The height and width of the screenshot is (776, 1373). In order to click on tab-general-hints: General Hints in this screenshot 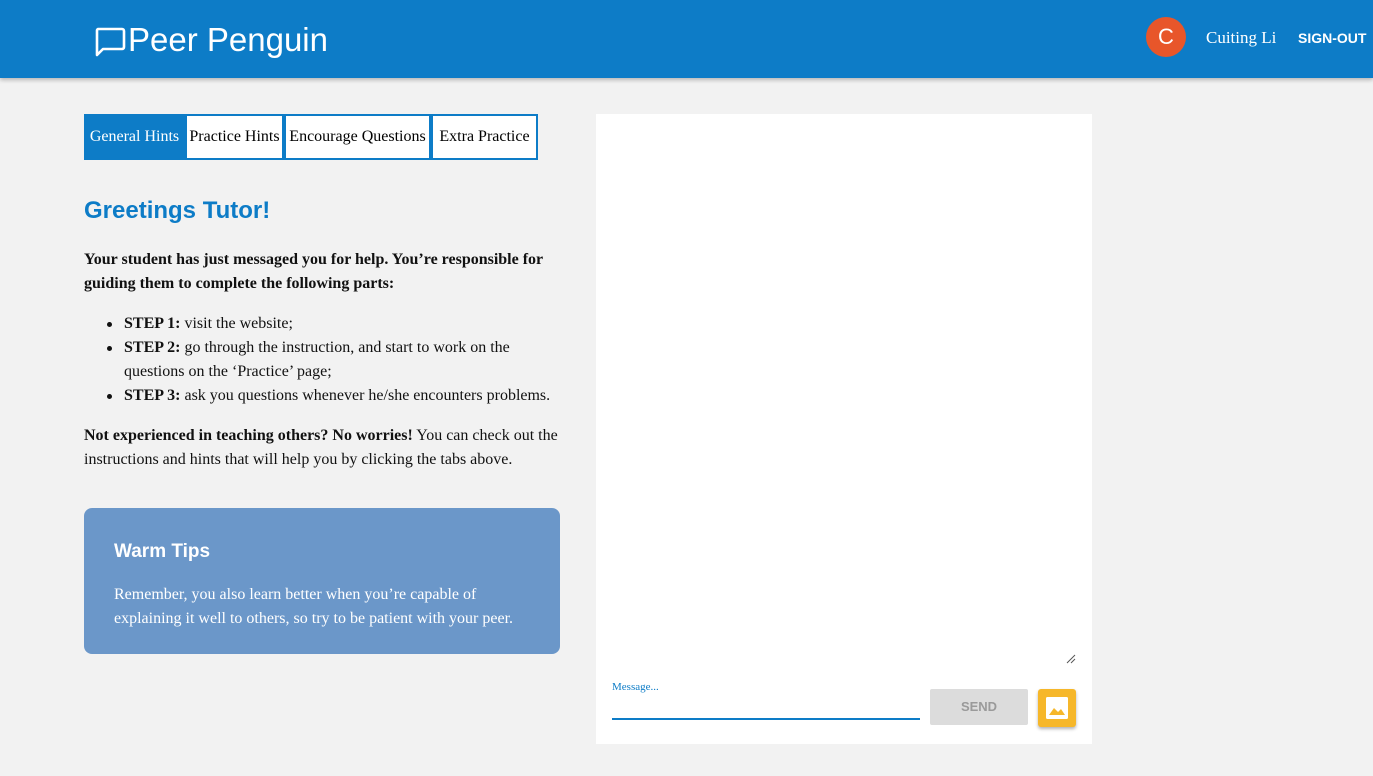, I will do `click(134, 137)`.